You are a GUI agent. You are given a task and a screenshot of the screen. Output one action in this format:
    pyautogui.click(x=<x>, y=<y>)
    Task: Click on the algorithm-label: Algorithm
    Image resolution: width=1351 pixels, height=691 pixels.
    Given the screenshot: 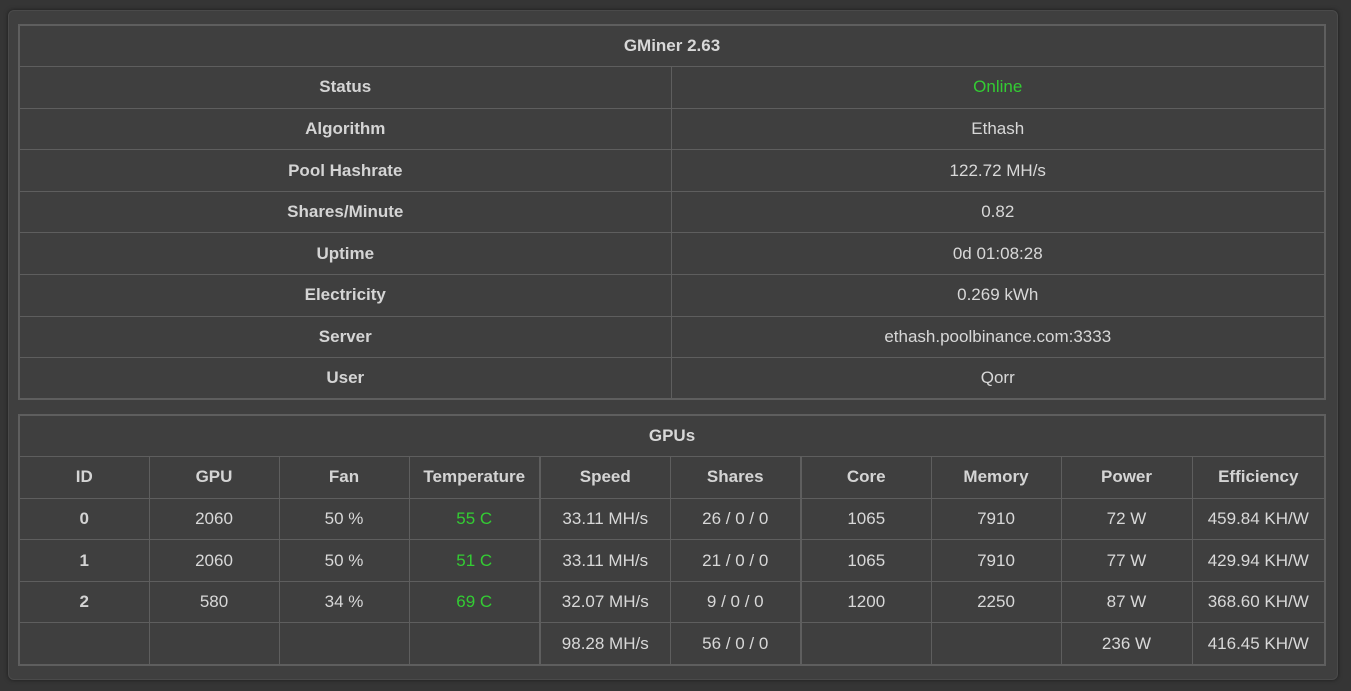 What is the action you would take?
    pyautogui.click(x=345, y=129)
    